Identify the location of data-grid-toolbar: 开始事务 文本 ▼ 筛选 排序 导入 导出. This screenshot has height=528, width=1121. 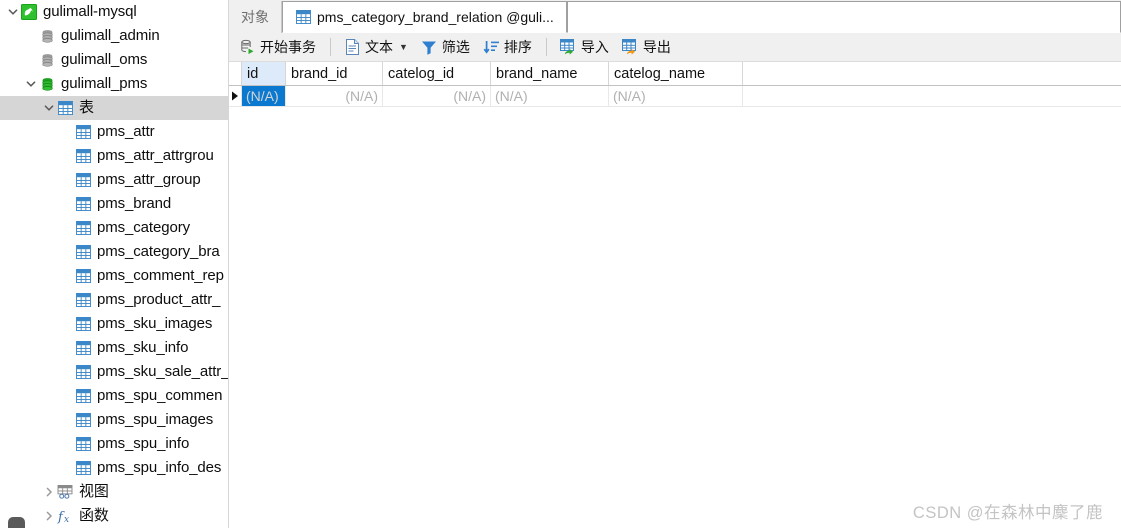
(675, 47).